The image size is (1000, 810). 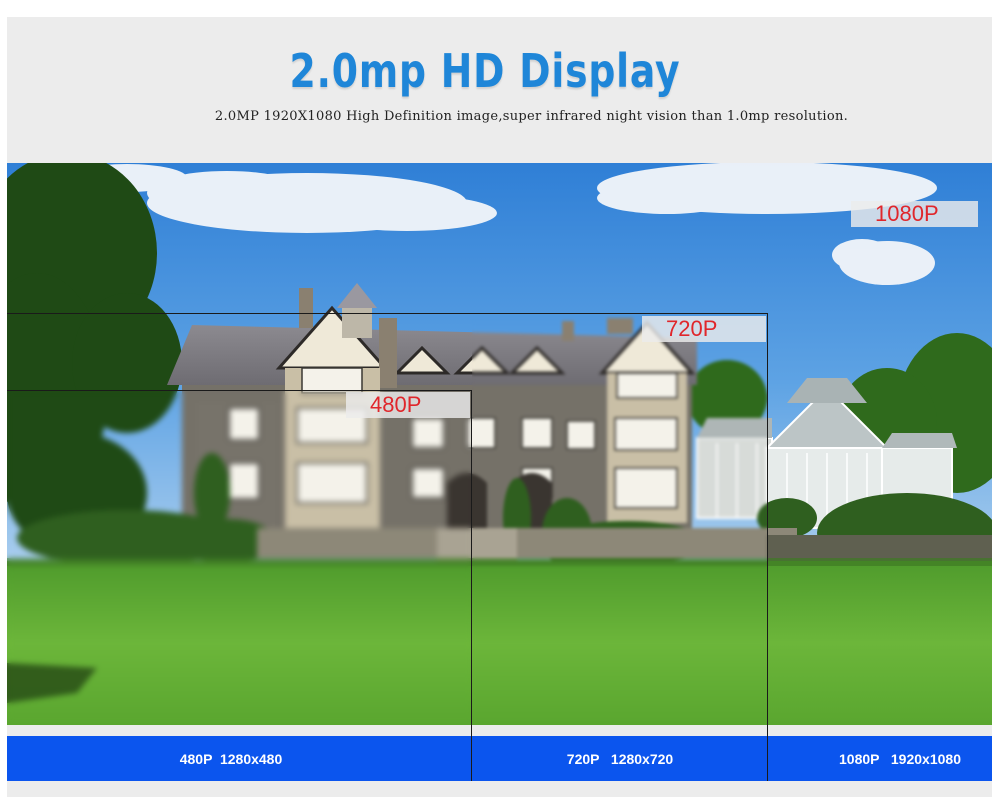 What do you see at coordinates (471, 585) in the screenshot?
I see `480p-frame-right` at bounding box center [471, 585].